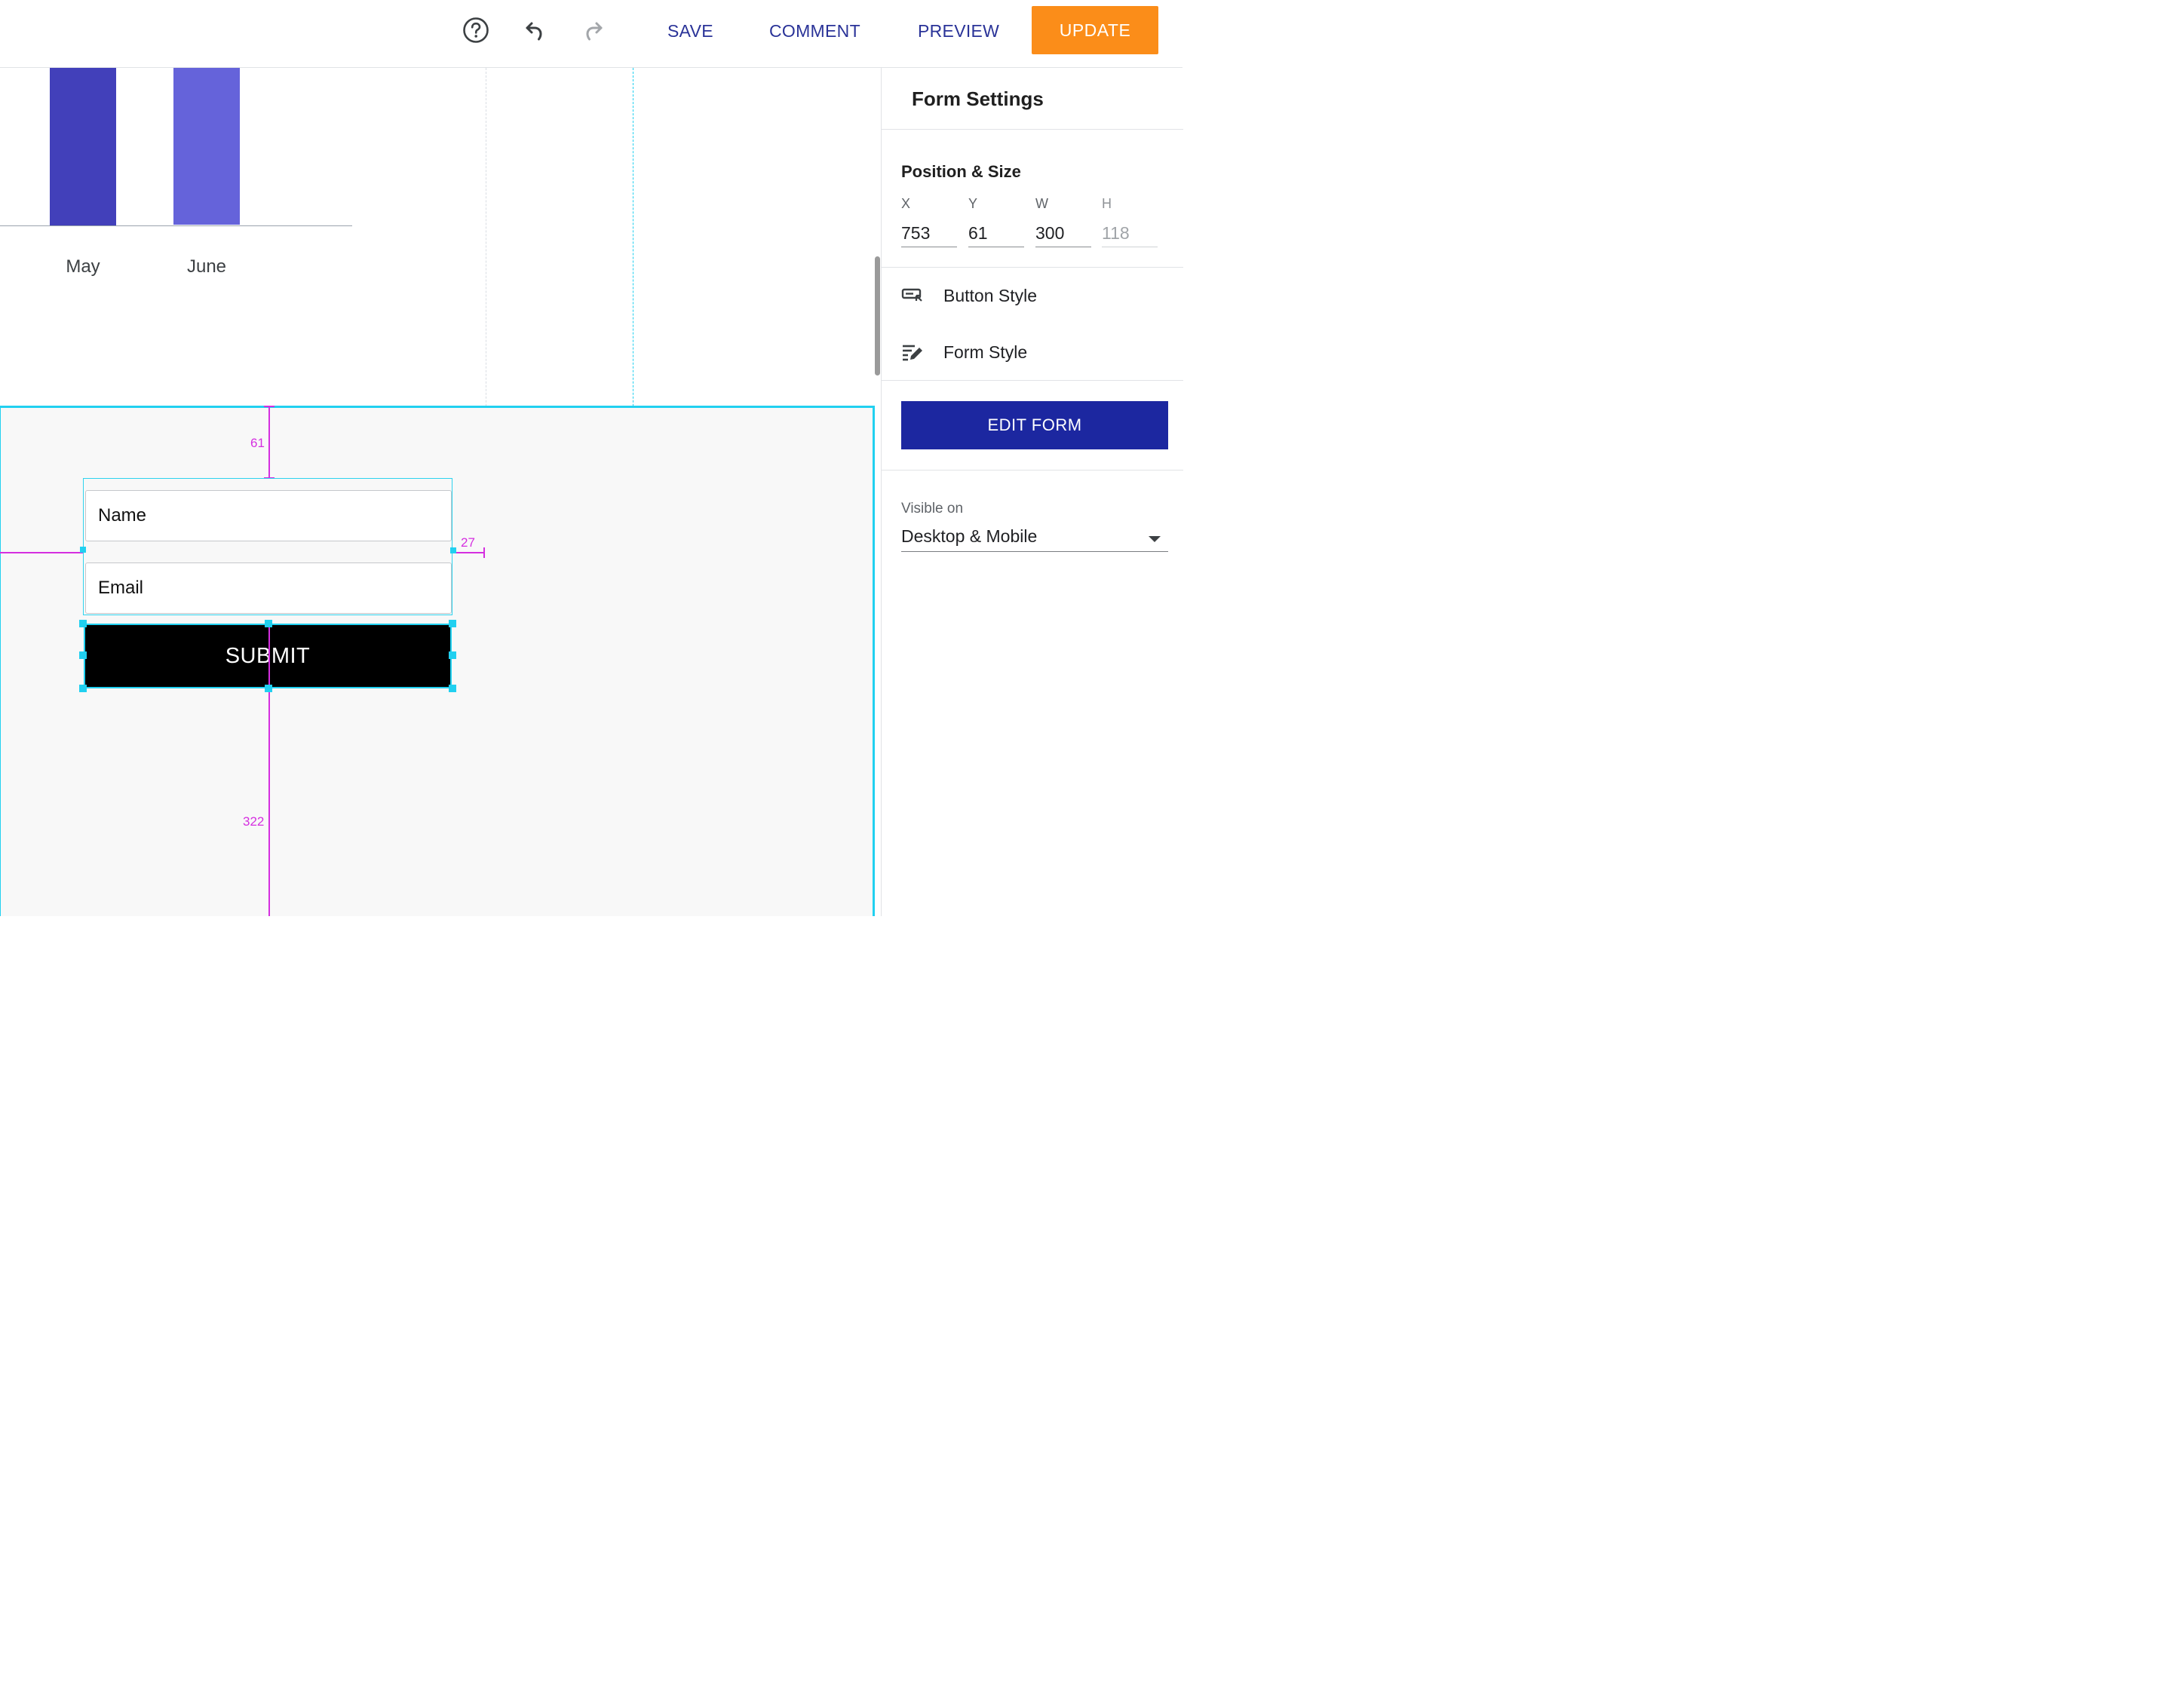 This screenshot has height=1692, width=2184. I want to click on button-style-item: Button Style, so click(1037, 295).